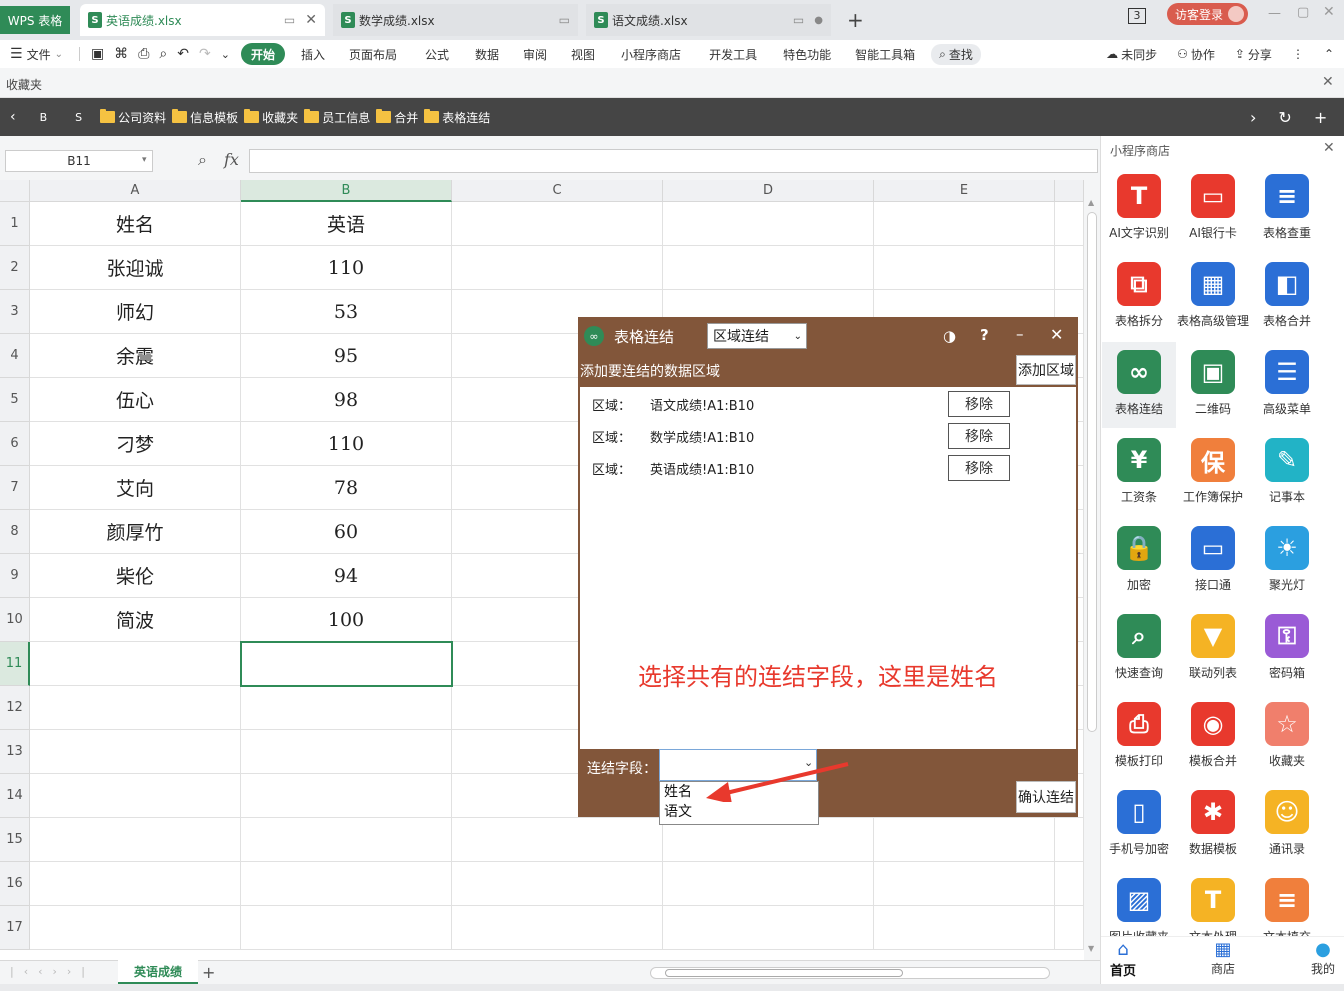 The image size is (1344, 991). Describe the element at coordinates (15, 312) in the screenshot. I see `row-header: 3` at that location.